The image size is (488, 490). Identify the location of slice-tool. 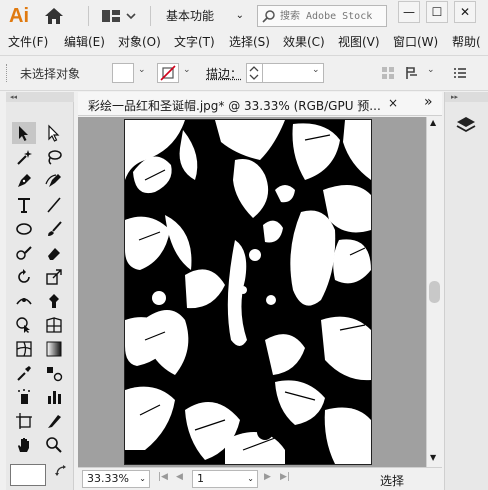
(54, 421).